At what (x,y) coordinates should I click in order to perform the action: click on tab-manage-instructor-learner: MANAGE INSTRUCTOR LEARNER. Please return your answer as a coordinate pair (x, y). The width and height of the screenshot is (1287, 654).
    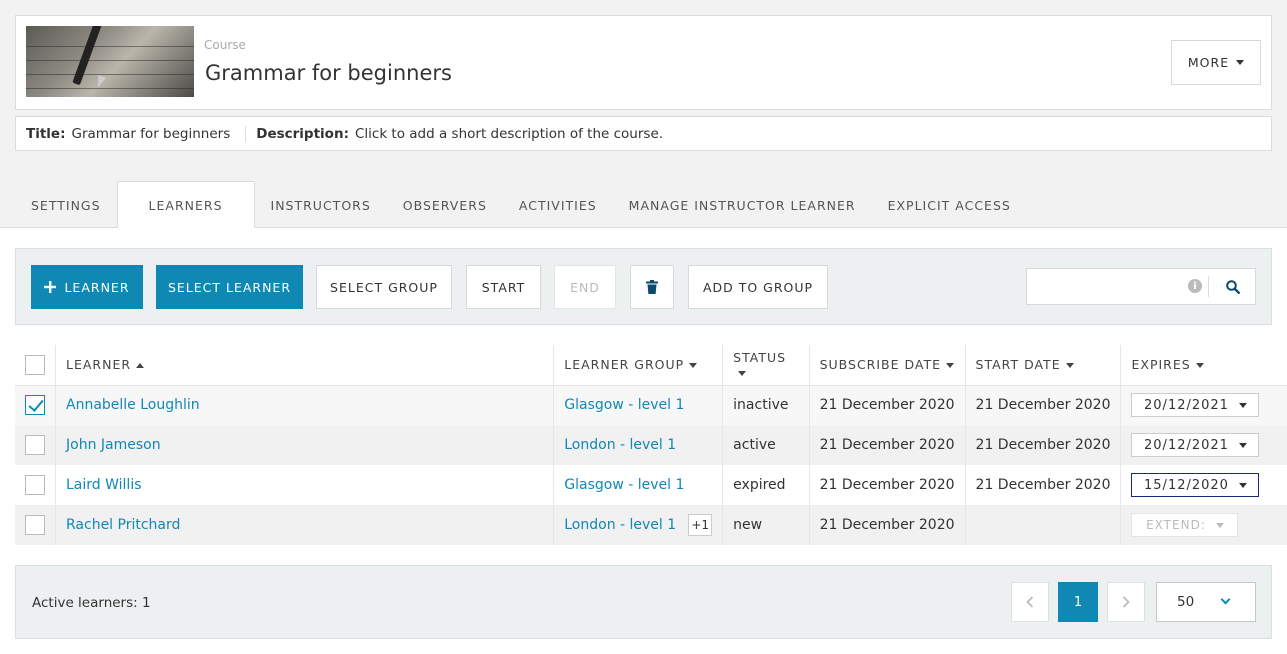
    Looking at the image, I should click on (742, 205).